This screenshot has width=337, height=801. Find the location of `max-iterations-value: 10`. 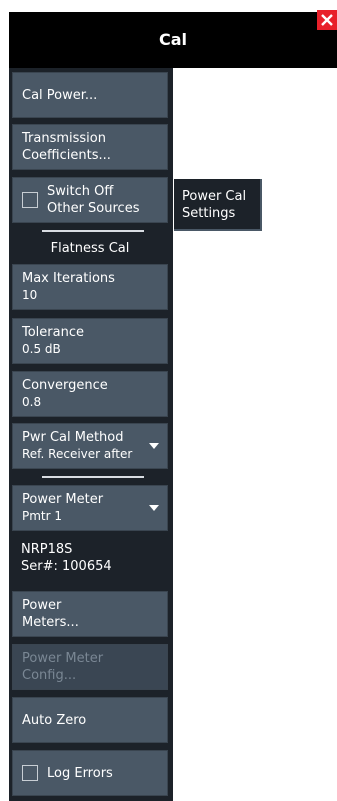

max-iterations-value: 10 is located at coordinates (30, 295).